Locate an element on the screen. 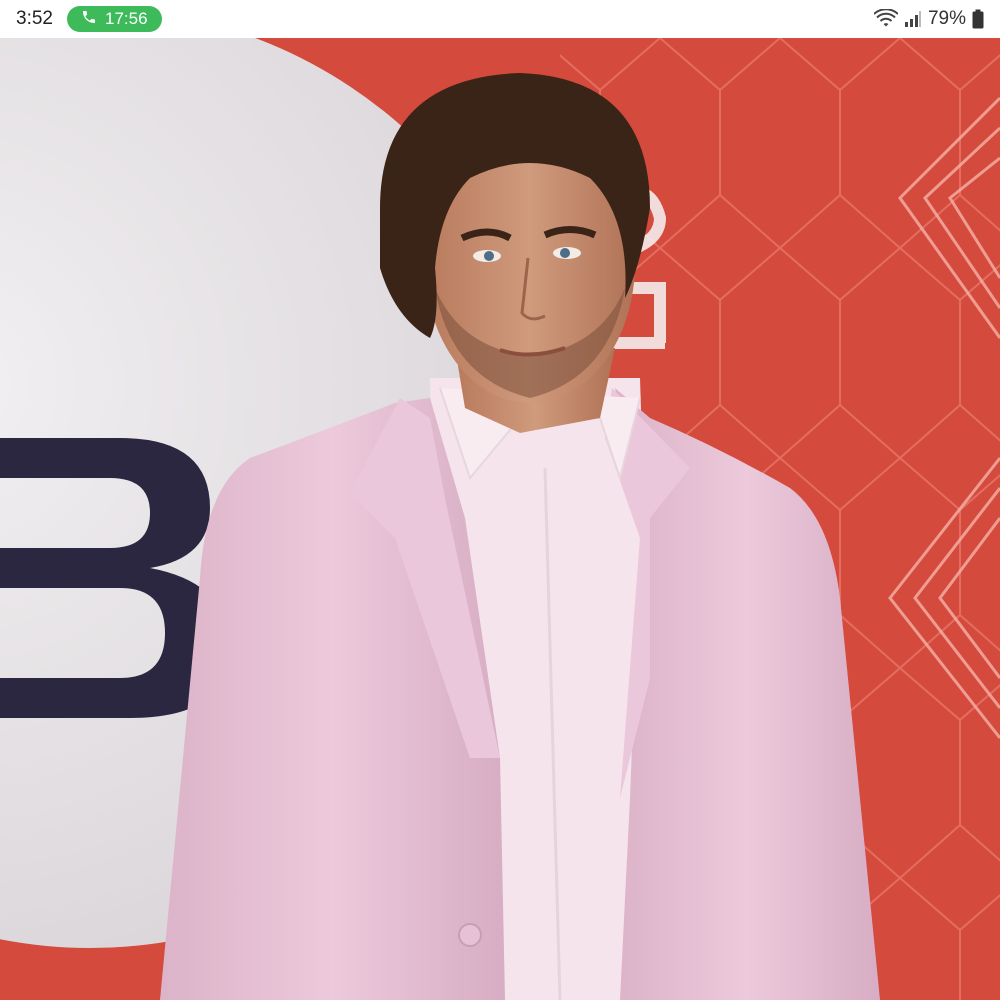 This screenshot has height=1000, width=1000. status-clock: 3:52 is located at coordinates (34, 18).